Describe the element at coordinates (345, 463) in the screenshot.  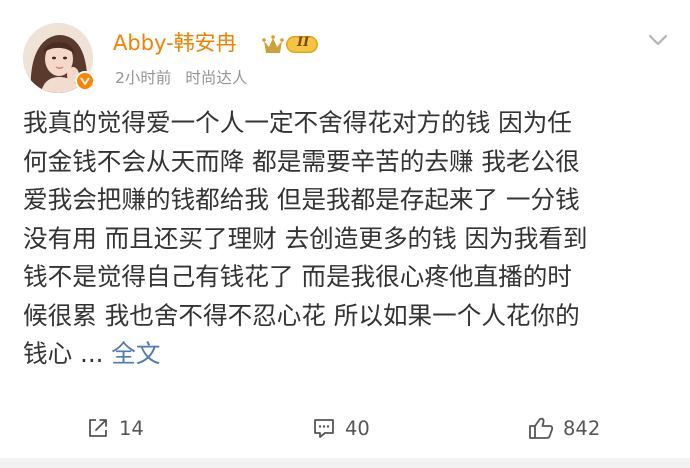
I see `card-separator` at that location.